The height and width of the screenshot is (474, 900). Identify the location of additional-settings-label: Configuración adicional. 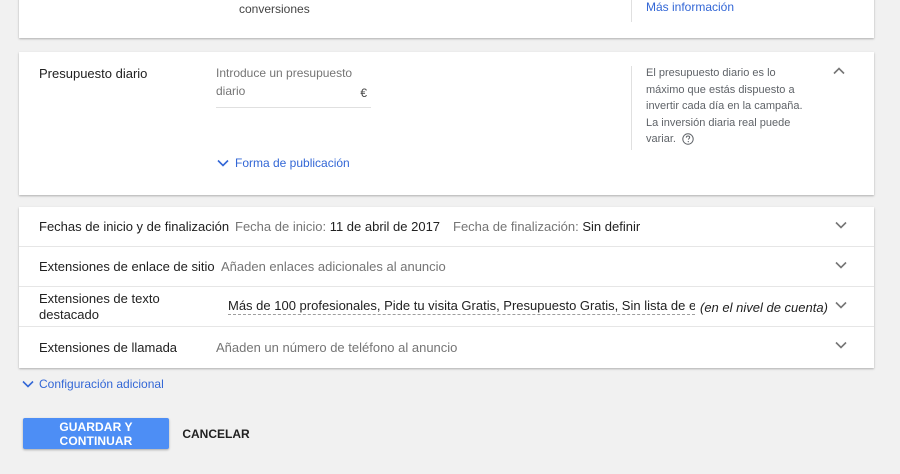
(101, 384).